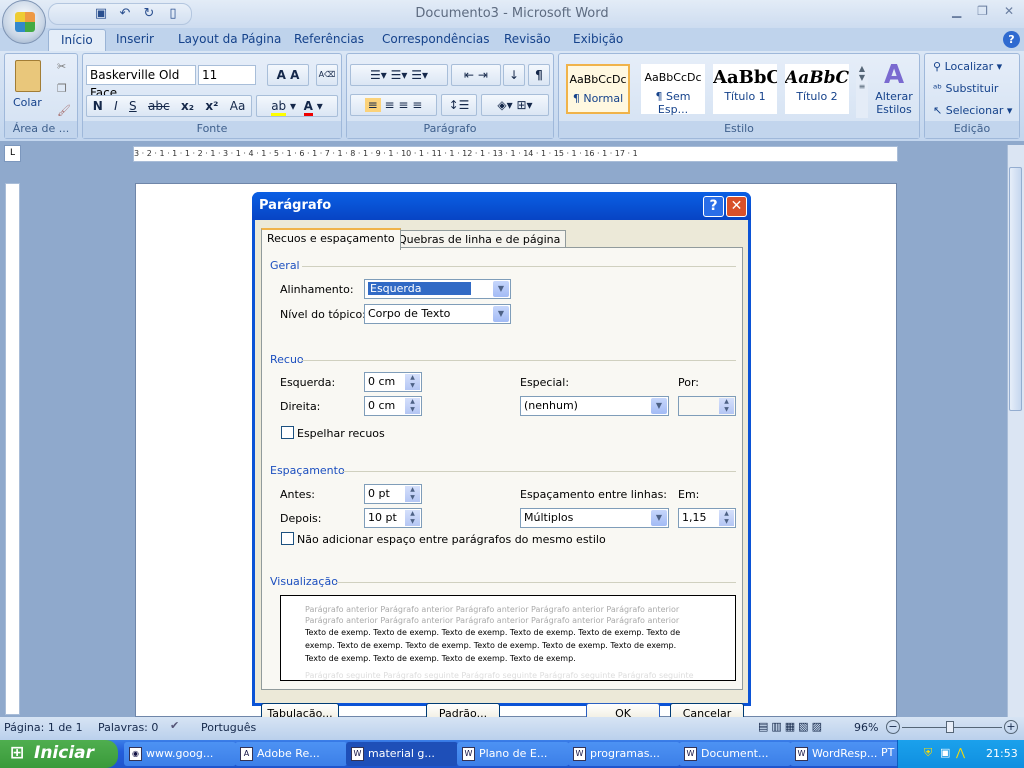 This screenshot has width=1024, height=768. I want to click on mirror-indents-checkbox, so click(287, 432).